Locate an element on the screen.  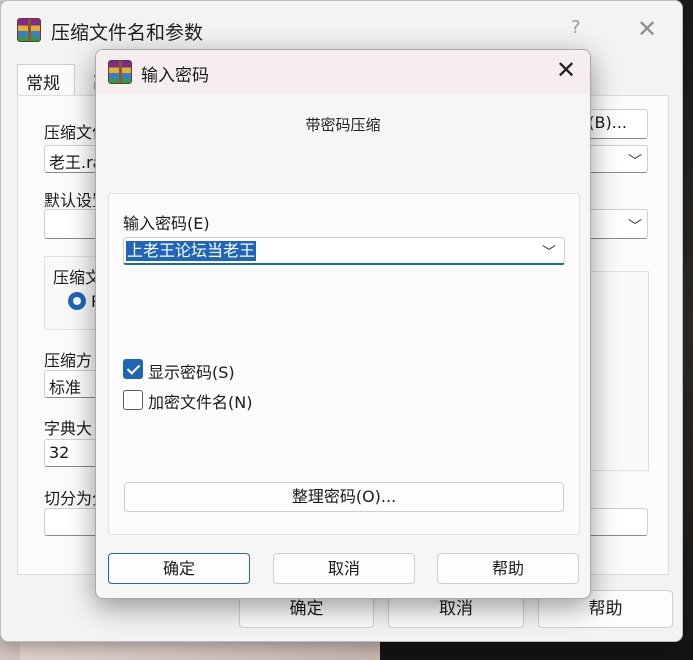
show-password-label: 显示密码(S) is located at coordinates (191, 371).